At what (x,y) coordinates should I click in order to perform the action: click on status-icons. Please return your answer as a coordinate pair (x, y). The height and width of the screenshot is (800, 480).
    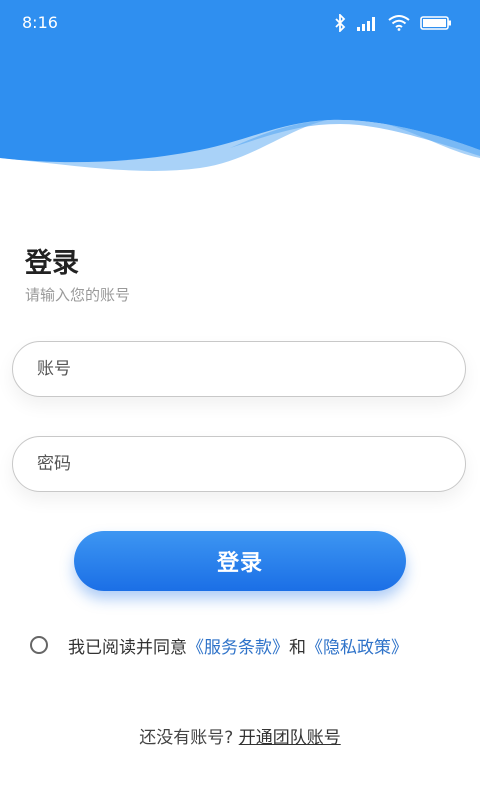
    Looking at the image, I should click on (393, 23).